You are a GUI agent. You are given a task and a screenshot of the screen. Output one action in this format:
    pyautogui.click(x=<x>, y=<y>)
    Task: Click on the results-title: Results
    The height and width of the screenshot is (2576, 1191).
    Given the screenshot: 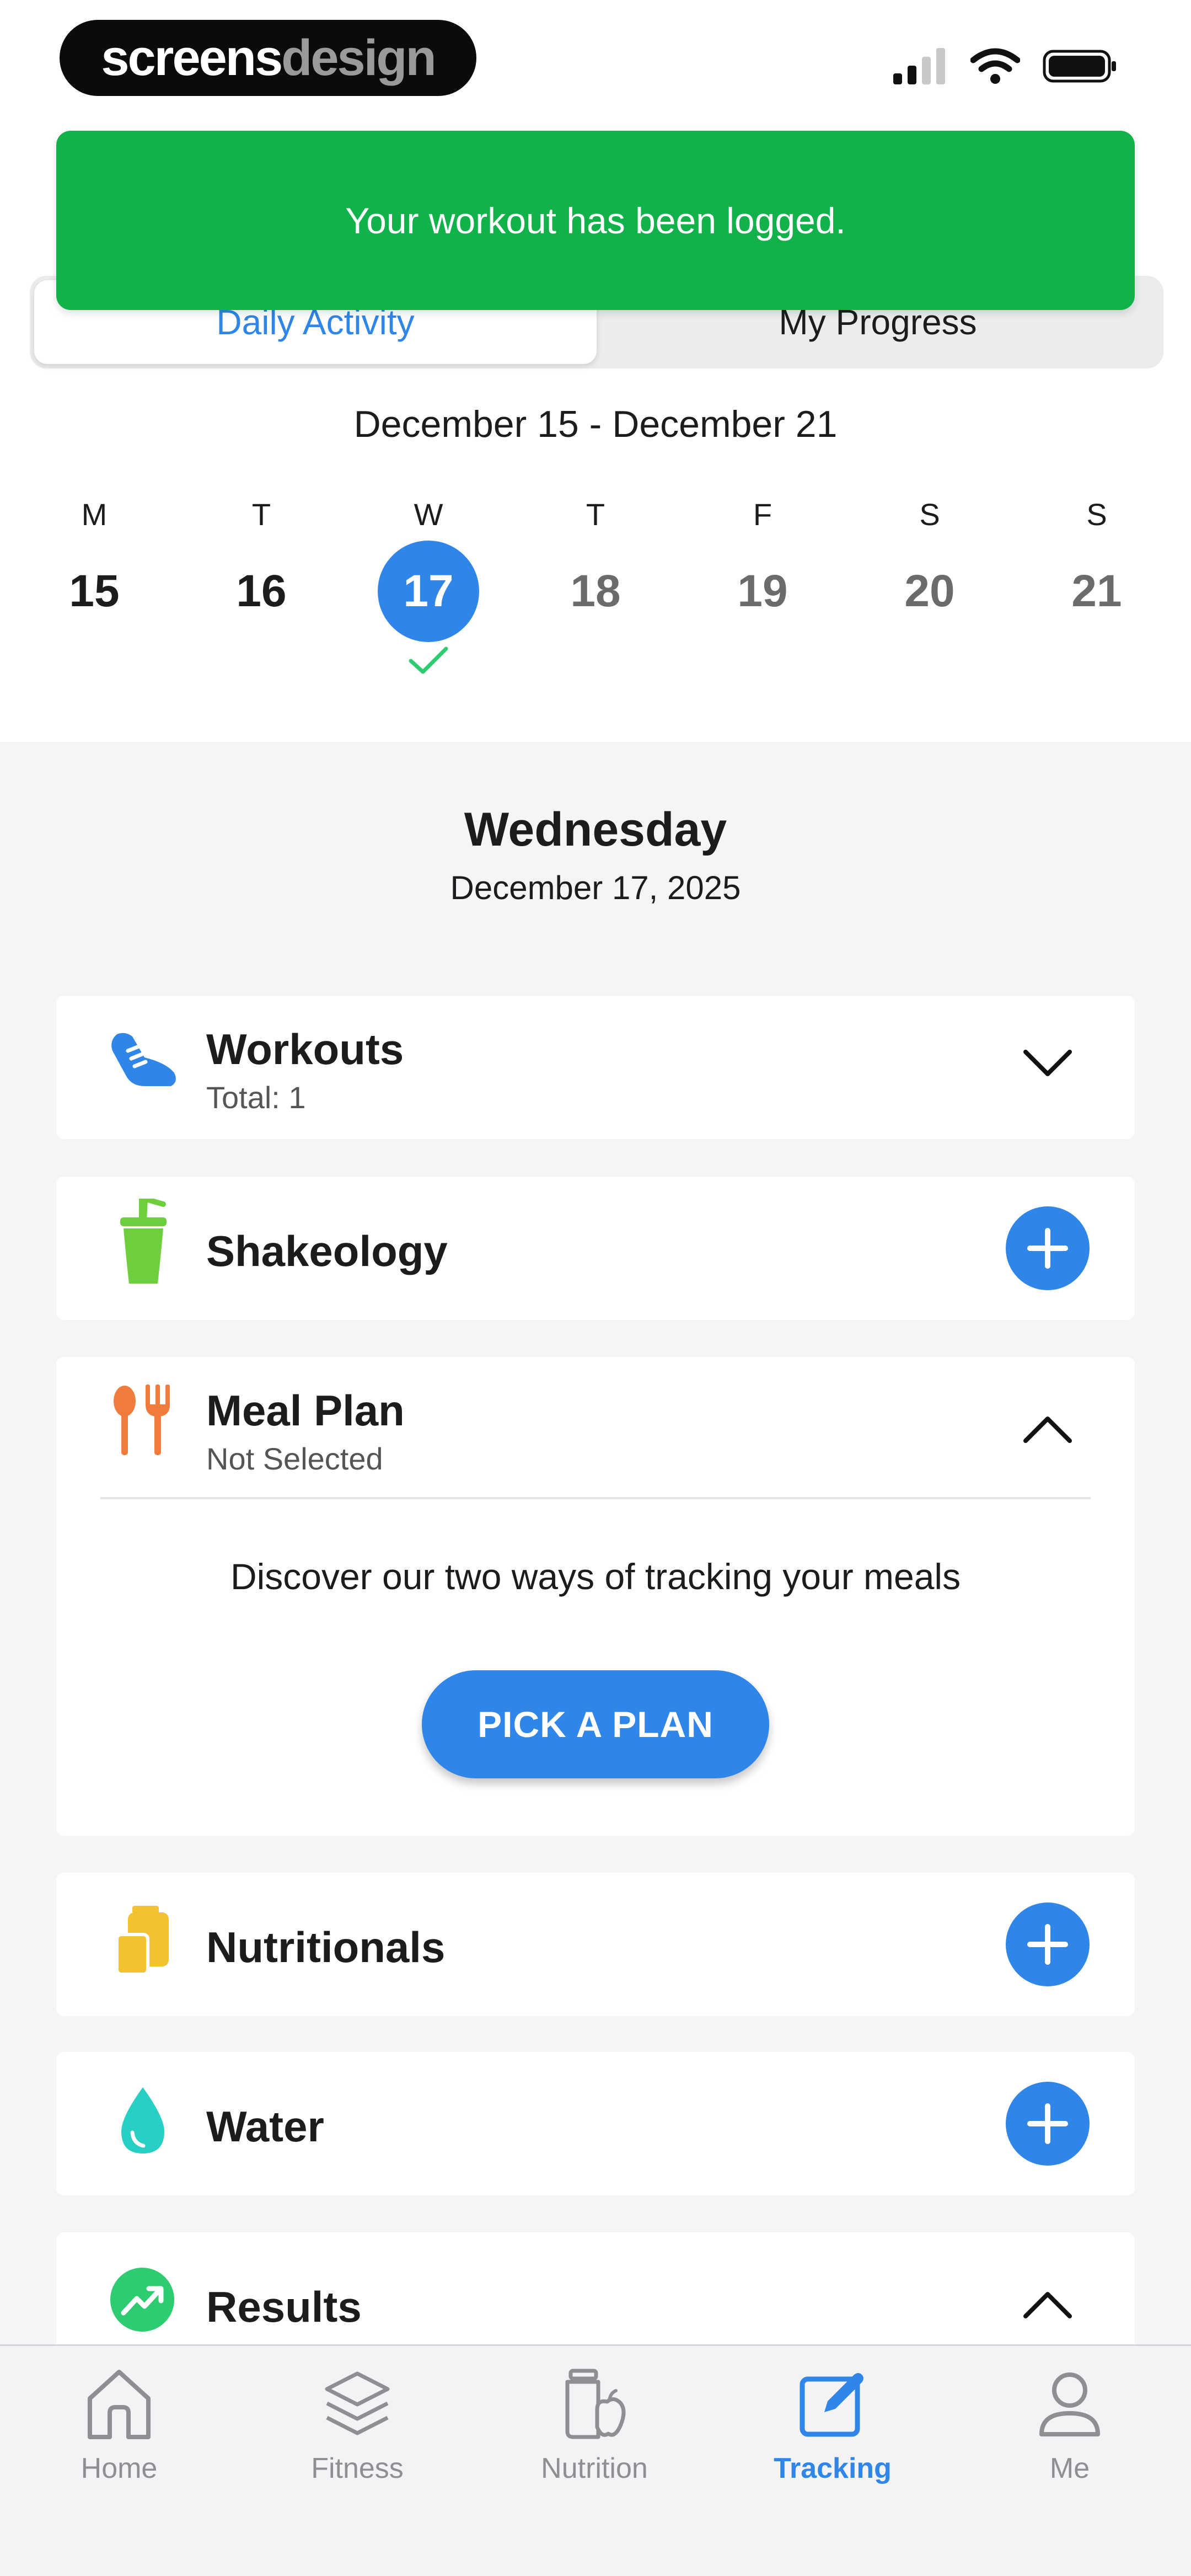 What is the action you would take?
    pyautogui.click(x=284, y=2307)
    